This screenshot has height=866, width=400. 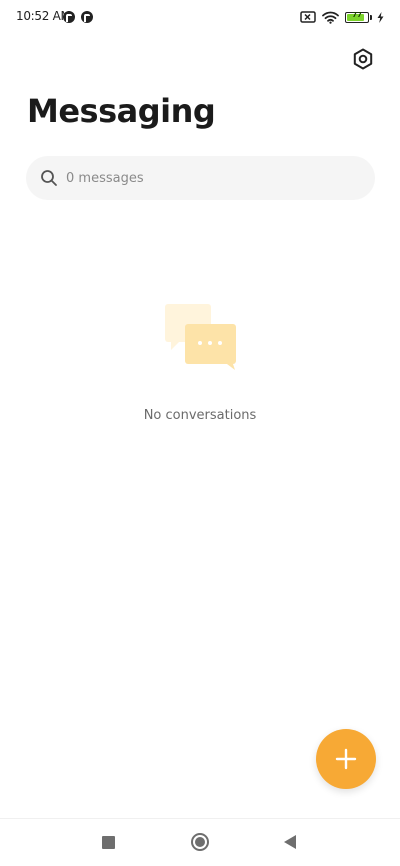 What do you see at coordinates (290, 842) in the screenshot?
I see `back-icon` at bounding box center [290, 842].